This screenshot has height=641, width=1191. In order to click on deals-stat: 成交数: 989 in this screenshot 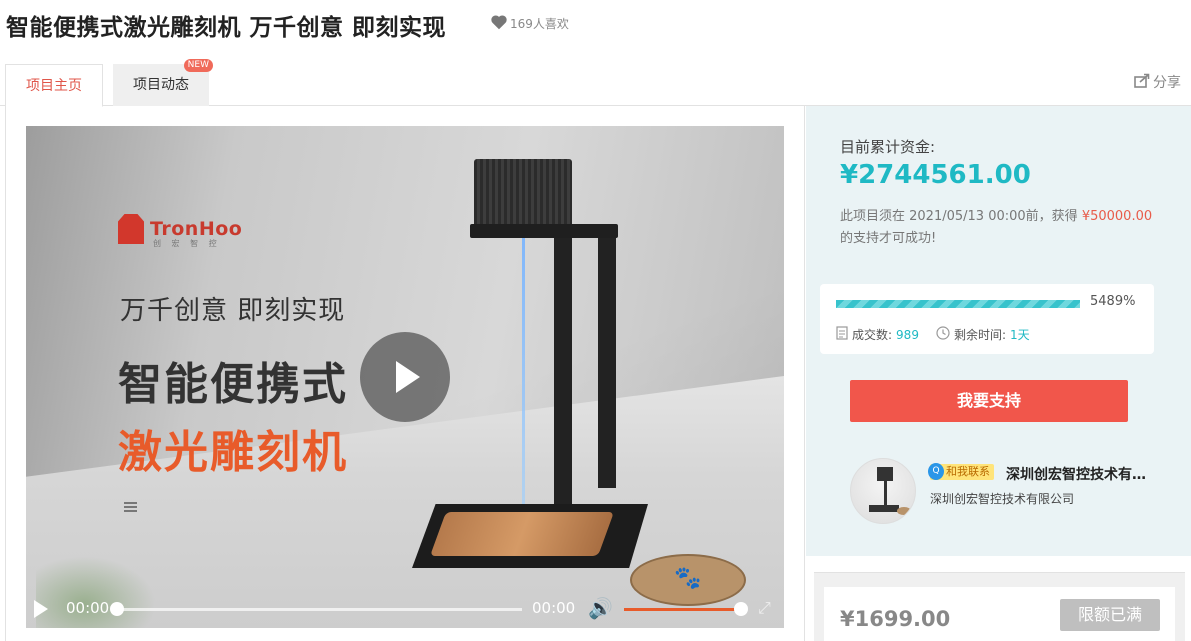, I will do `click(877, 334)`.